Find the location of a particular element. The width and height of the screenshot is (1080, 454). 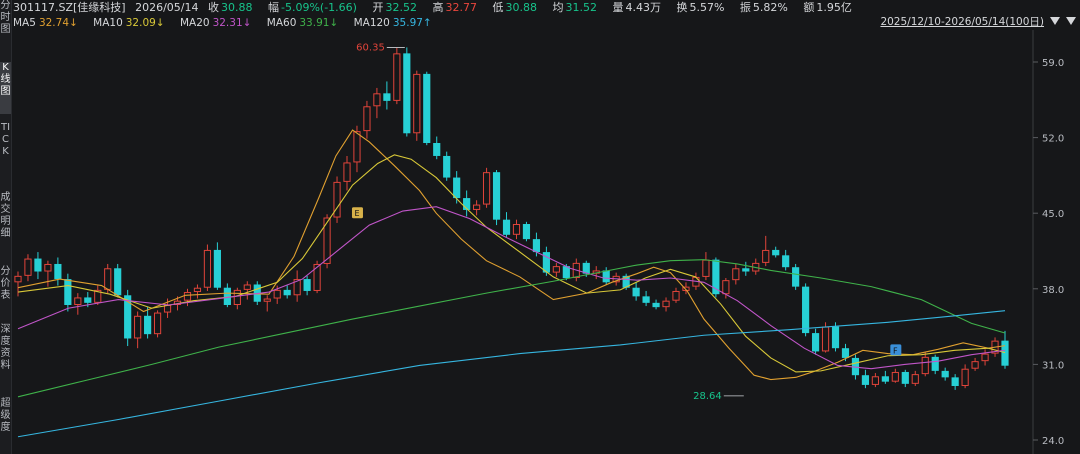

y-tick-label: 45.0 is located at coordinates (1053, 214).